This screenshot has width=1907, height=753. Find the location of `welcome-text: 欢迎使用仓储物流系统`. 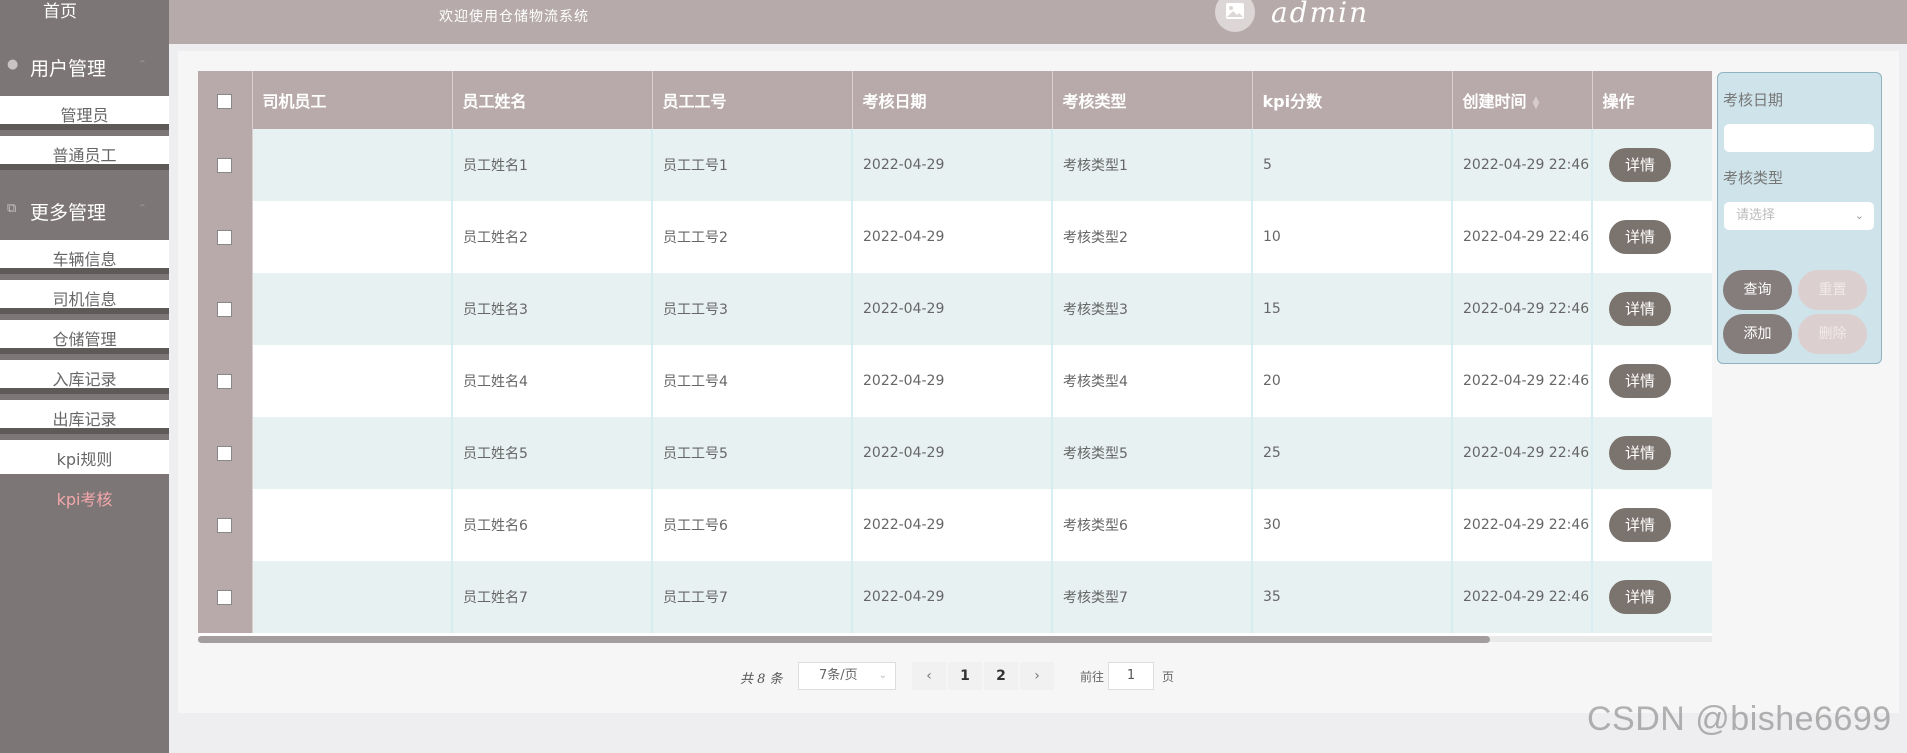

welcome-text: 欢迎使用仓储物流系统 is located at coordinates (514, 17).